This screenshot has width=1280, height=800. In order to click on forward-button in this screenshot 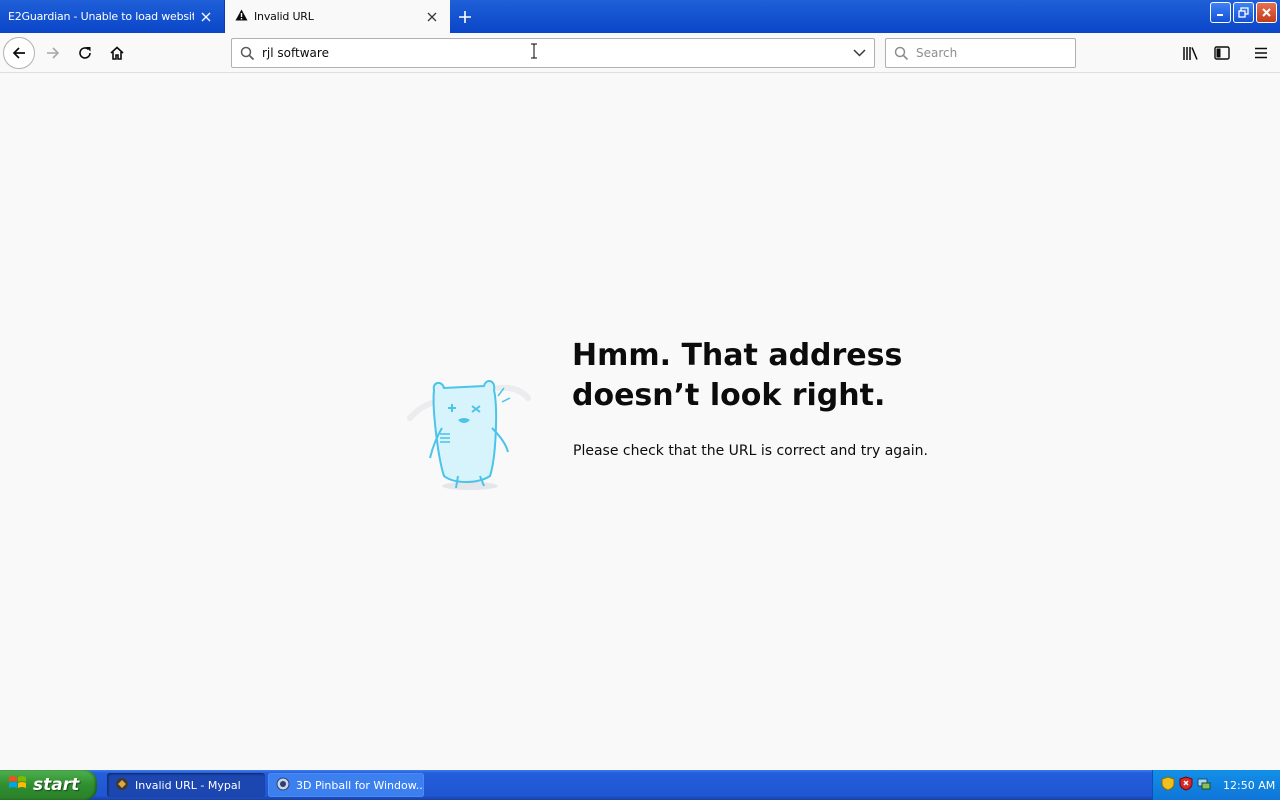, I will do `click(53, 53)`.